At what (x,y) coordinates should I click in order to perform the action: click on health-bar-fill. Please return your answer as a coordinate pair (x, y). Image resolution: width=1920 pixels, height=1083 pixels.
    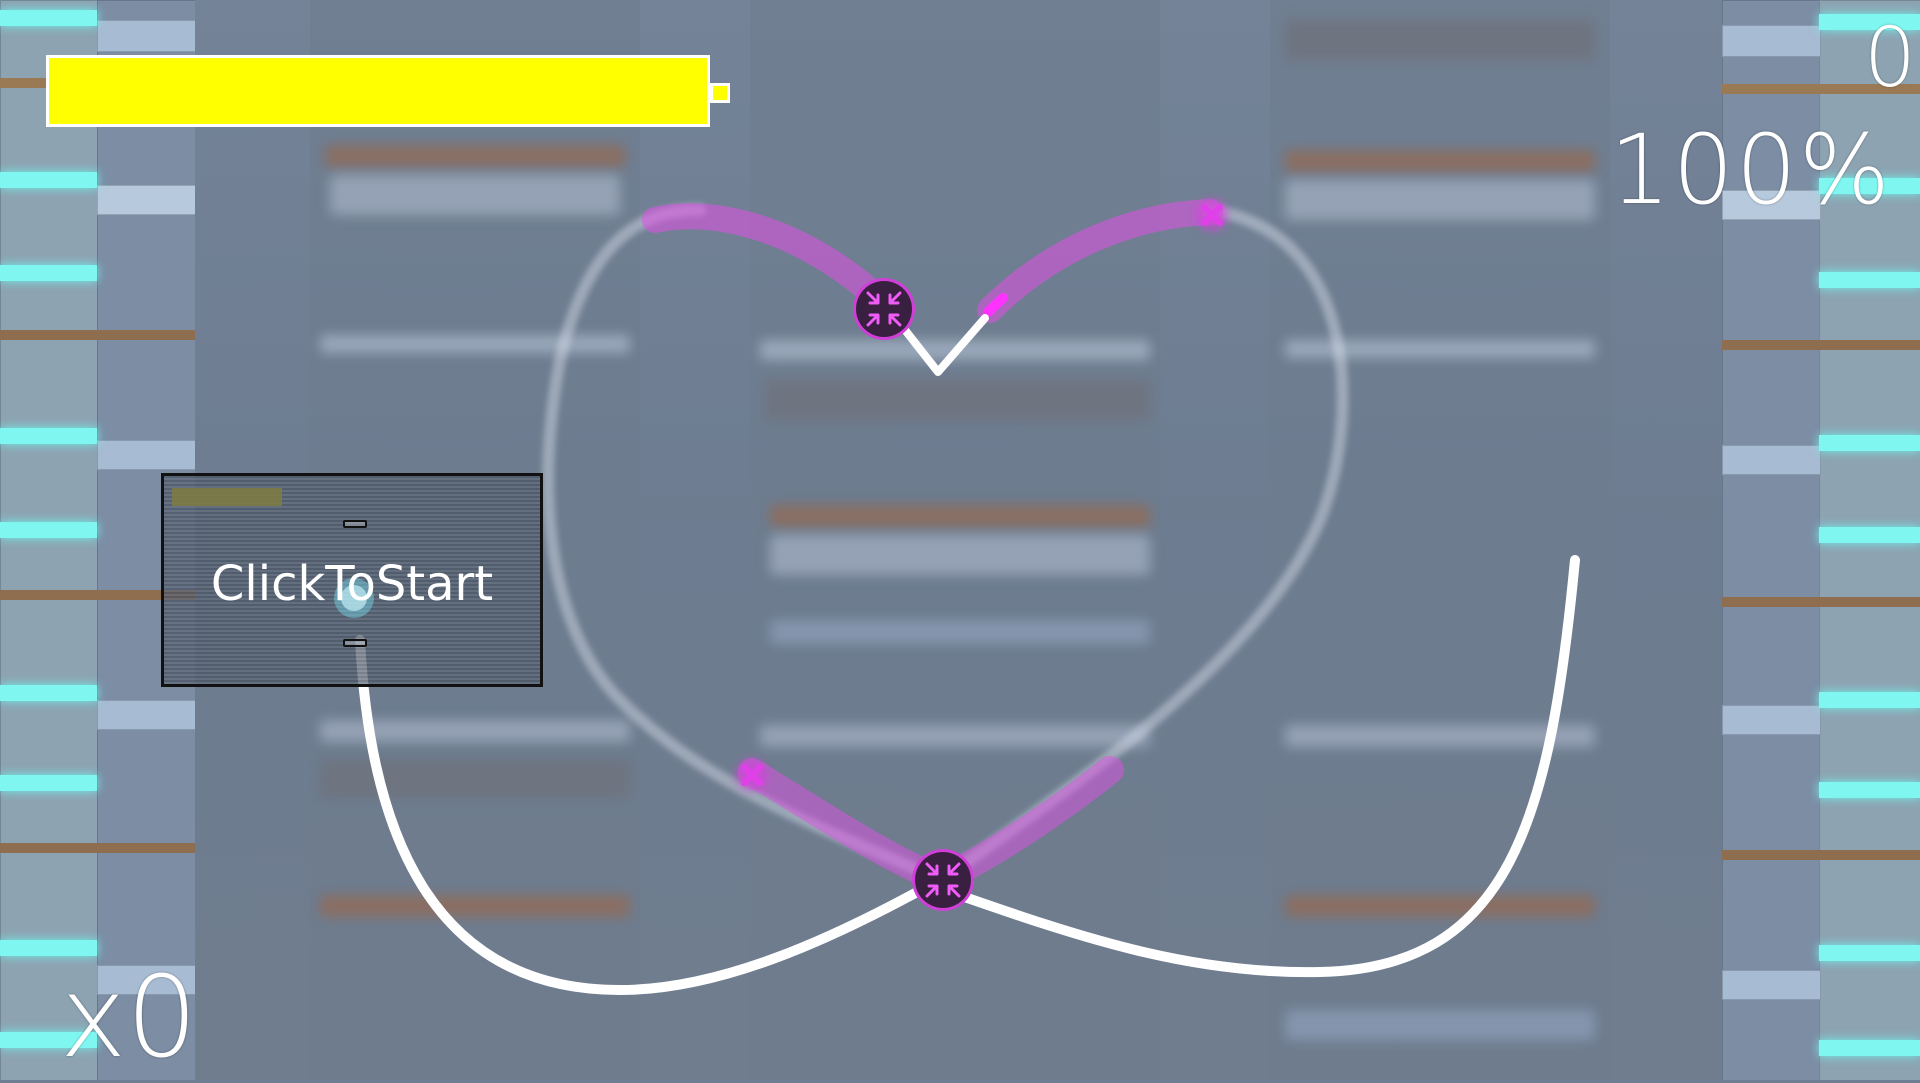
    Looking at the image, I should click on (378, 91).